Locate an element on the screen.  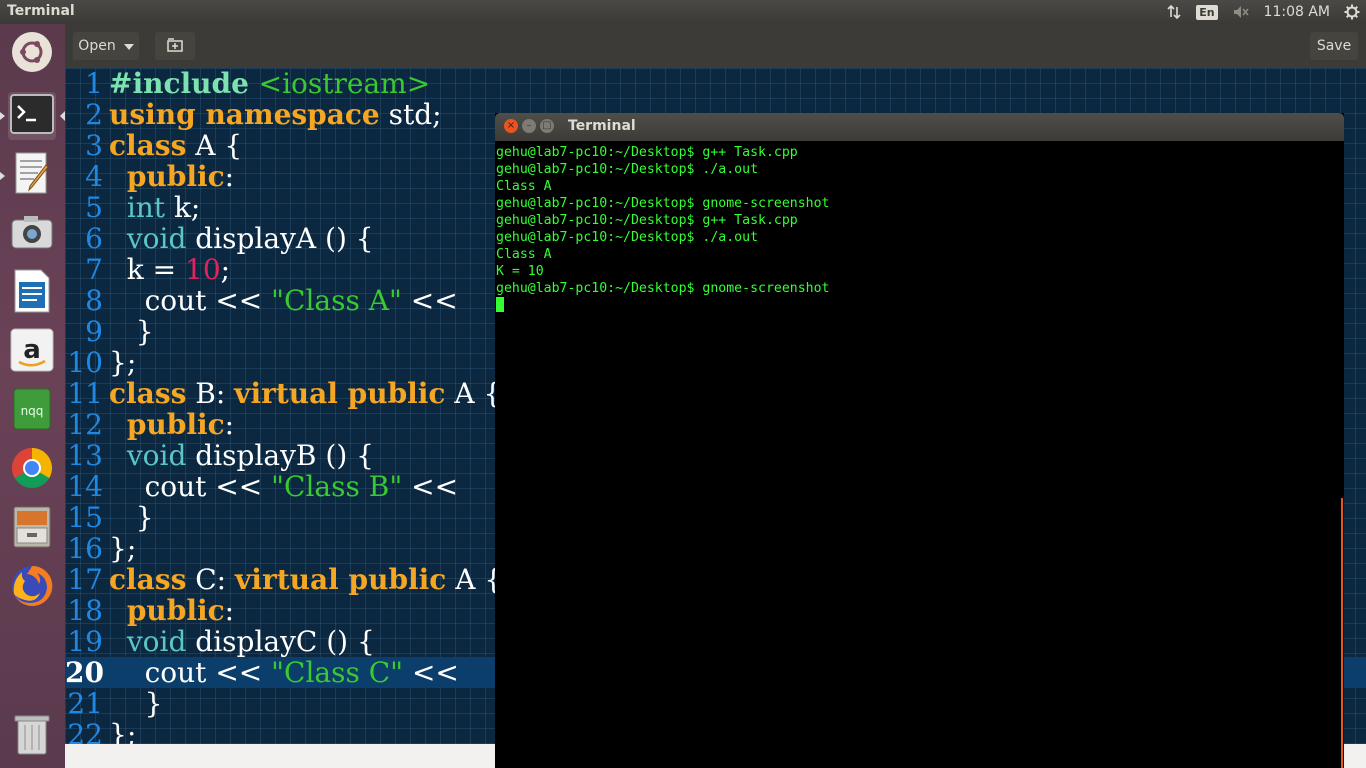
launcher-trash is located at coordinates (32, 736).